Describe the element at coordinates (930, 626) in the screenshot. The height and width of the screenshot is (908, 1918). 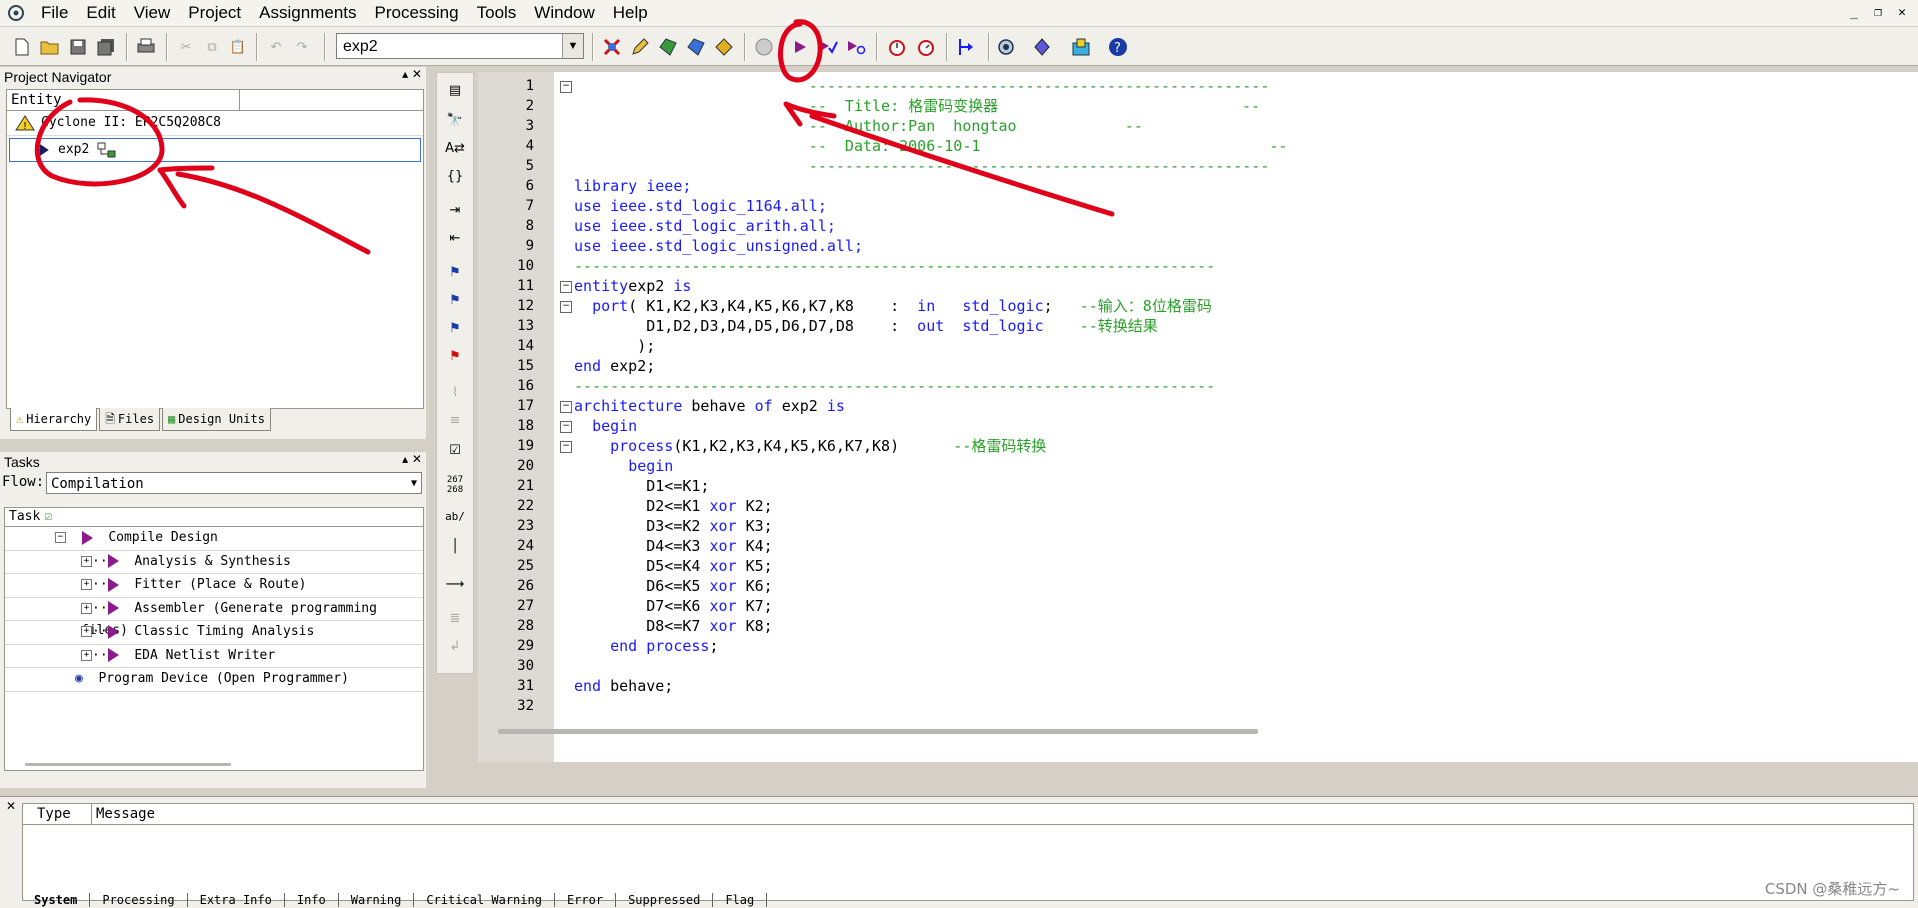
I see `code-line: D8<=K7 xor K8;` at that location.